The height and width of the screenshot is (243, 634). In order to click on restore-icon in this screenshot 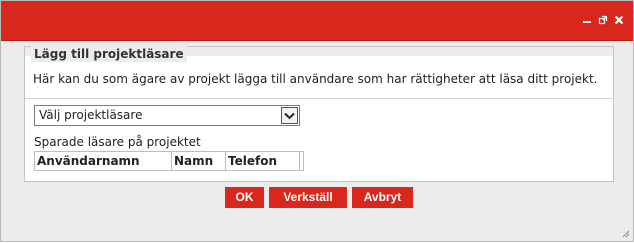, I will do `click(603, 20)`.